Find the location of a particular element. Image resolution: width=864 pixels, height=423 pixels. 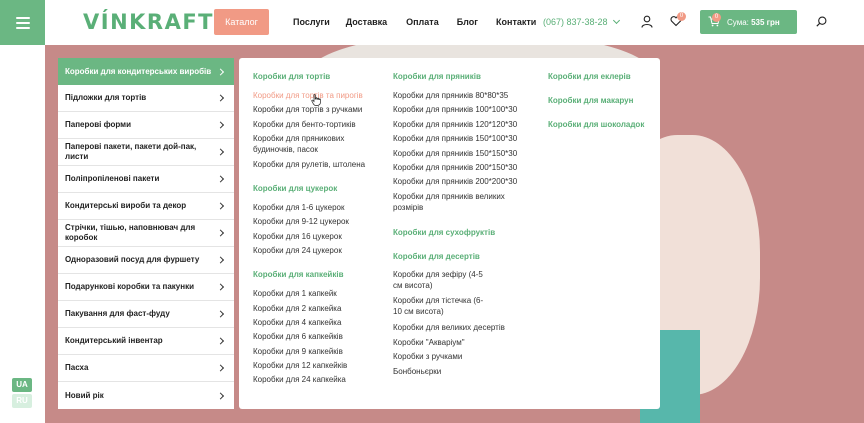

menu-link: Коробки для рулетів, штолена is located at coordinates (309, 164).